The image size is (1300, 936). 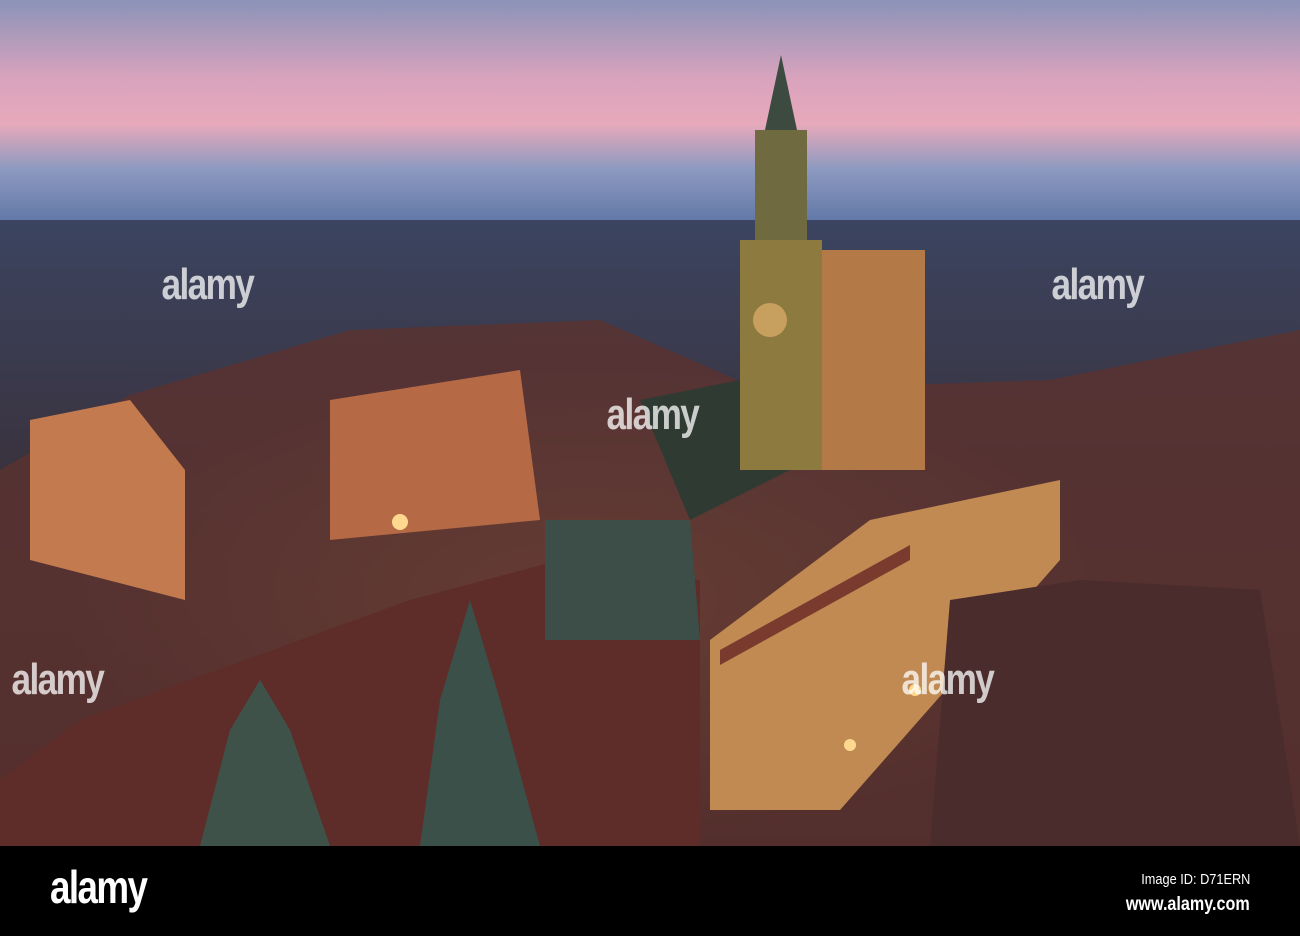 I want to click on image-id: Image ID: D71ERN, so click(x=1195, y=879).